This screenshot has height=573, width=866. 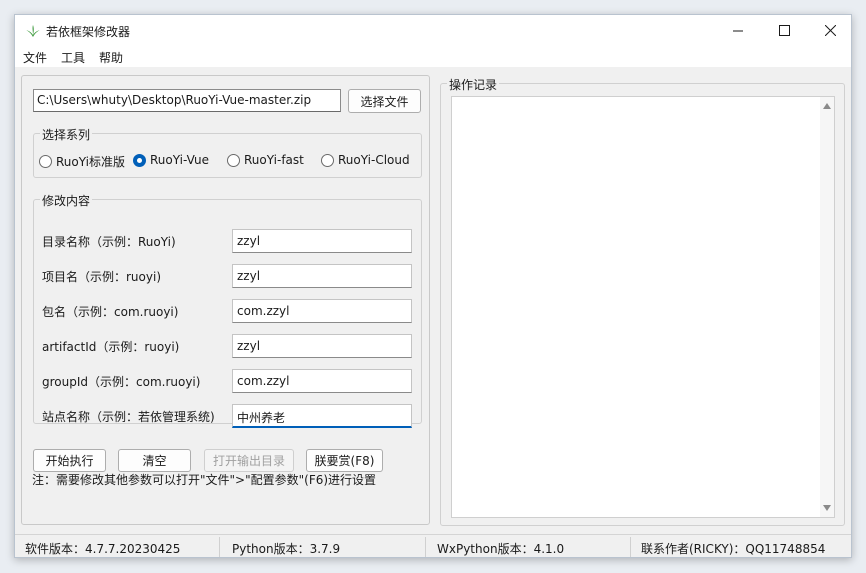 What do you see at coordinates (827, 106) in the screenshot?
I see `scroll-up-icon` at bounding box center [827, 106].